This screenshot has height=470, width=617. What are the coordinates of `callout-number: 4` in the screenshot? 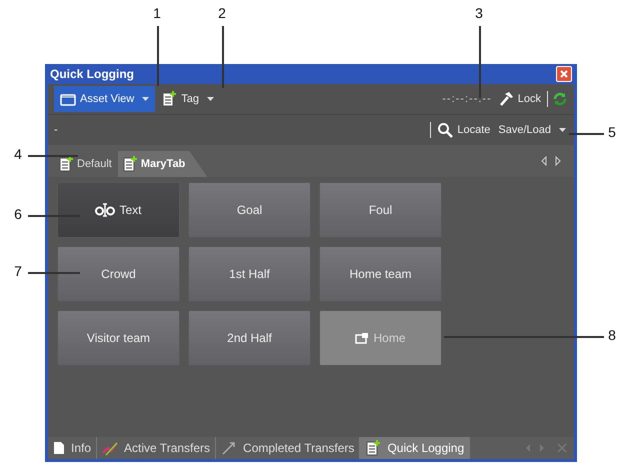 It's located at (18, 154).